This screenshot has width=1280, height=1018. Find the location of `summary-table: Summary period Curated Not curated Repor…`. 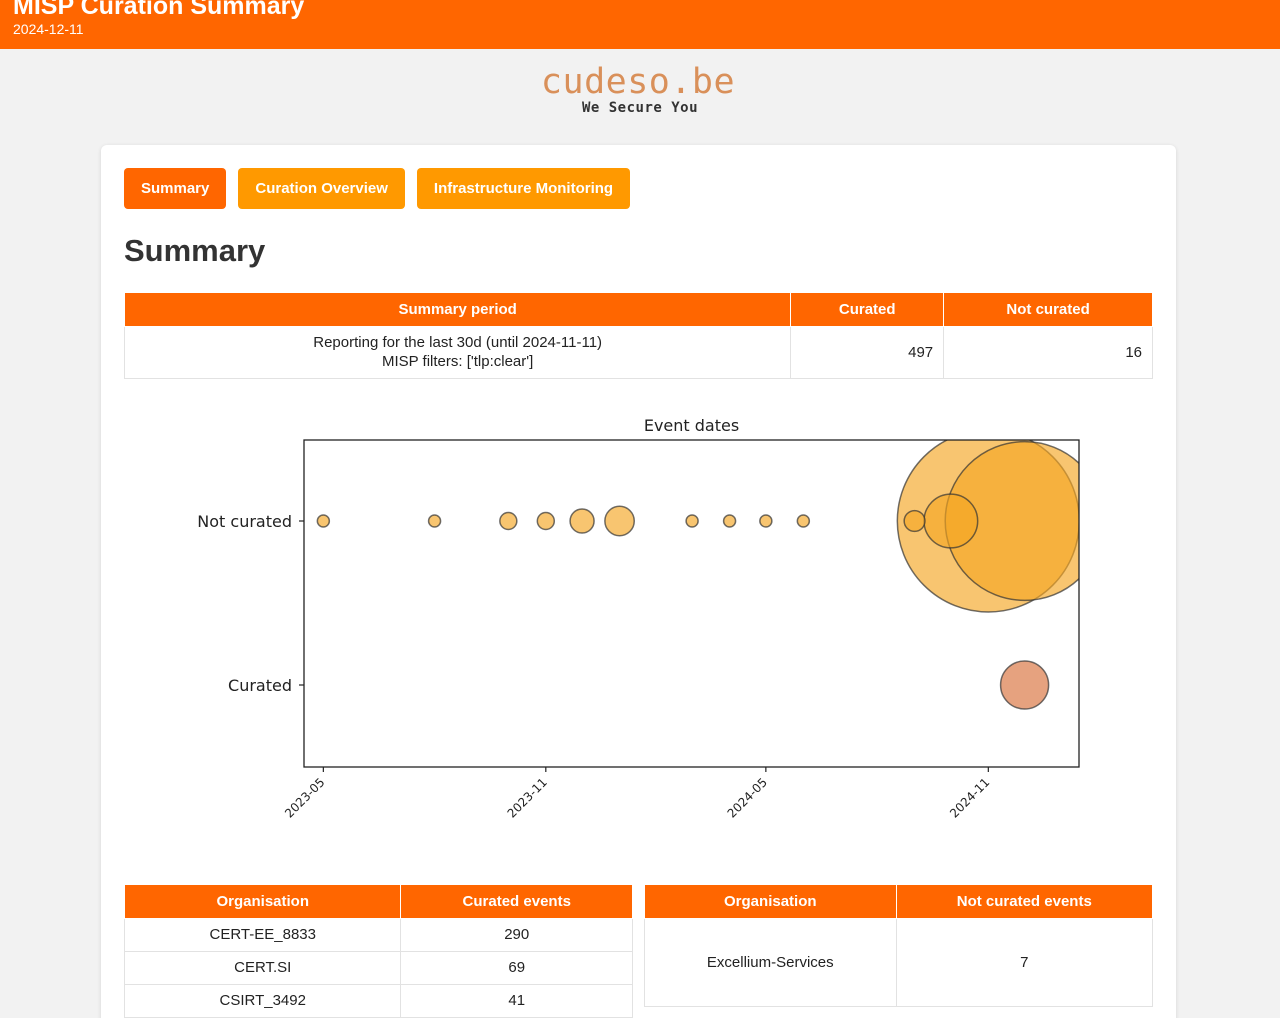

summary-table: Summary period Curated Not curated Repor… is located at coordinates (638, 336).